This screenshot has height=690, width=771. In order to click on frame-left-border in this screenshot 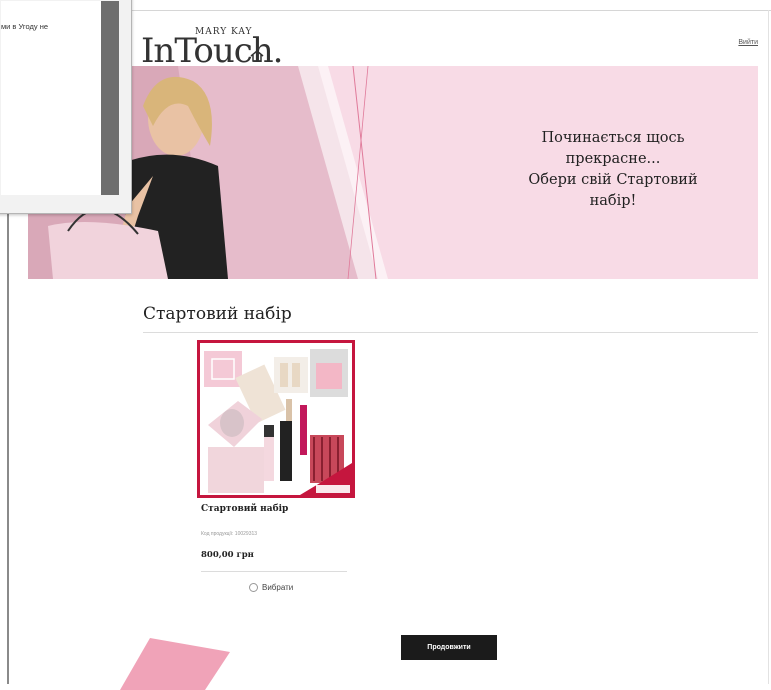, I will do `click(8, 447)`.